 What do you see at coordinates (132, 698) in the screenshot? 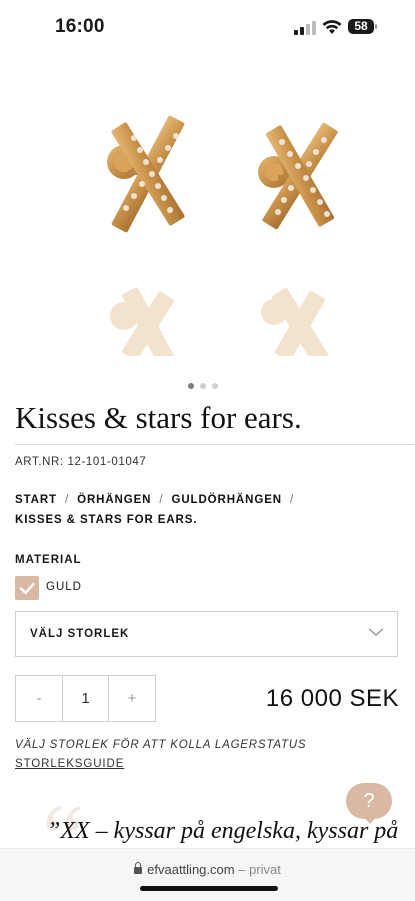
I see `quantity-increase-button: +` at bounding box center [132, 698].